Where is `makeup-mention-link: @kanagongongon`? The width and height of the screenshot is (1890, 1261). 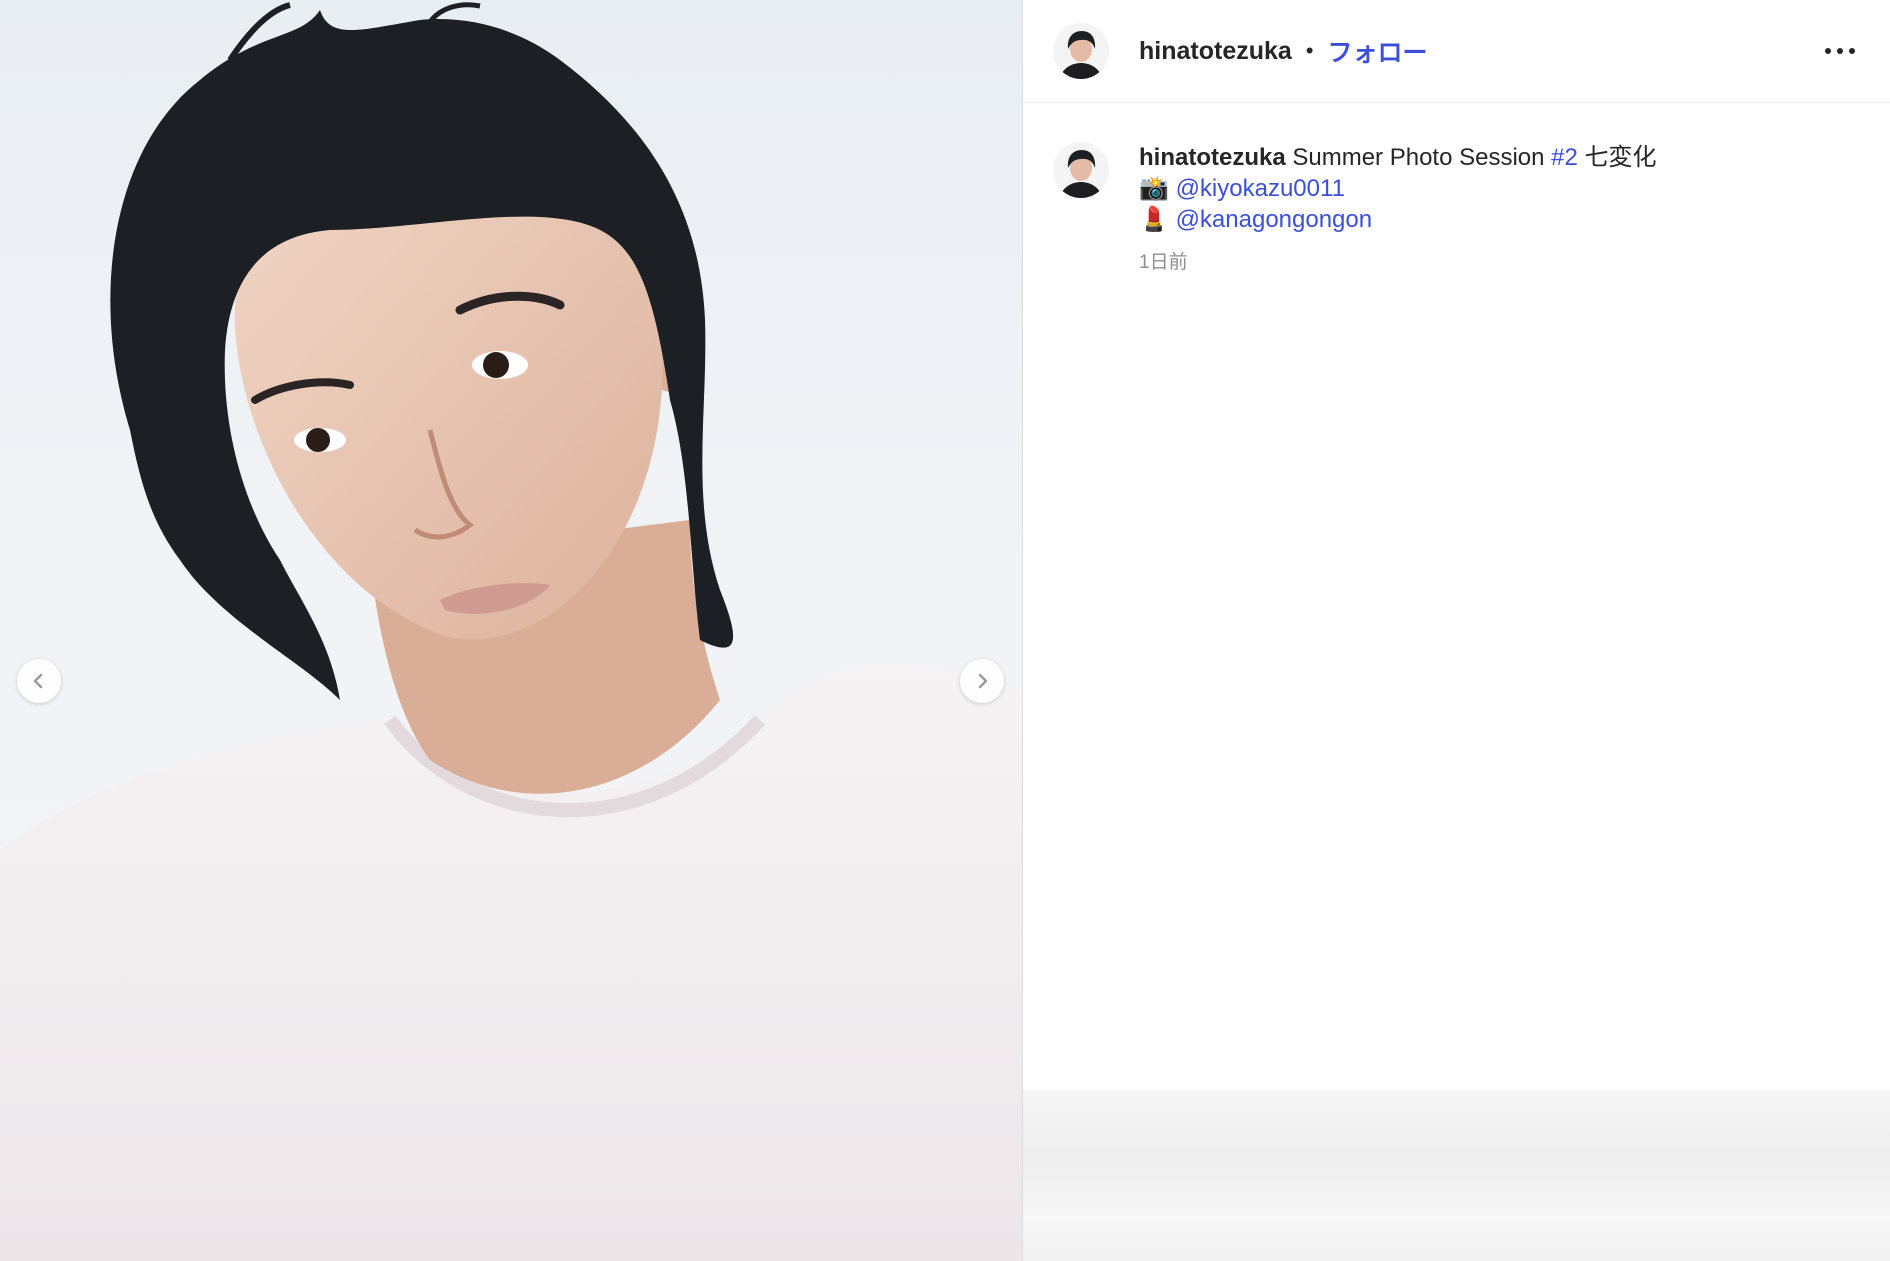 makeup-mention-link: @kanagongongon is located at coordinates (1274, 219).